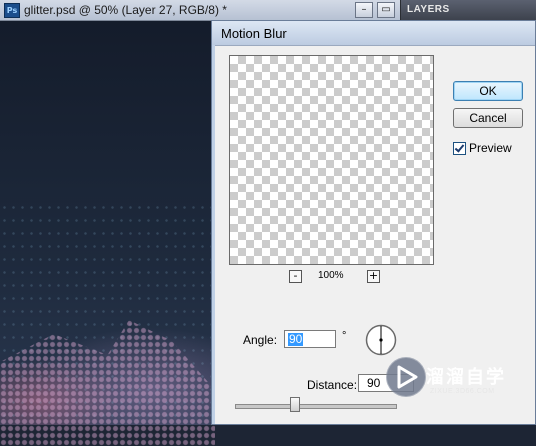 The height and width of the screenshot is (446, 536). I want to click on distance-slider-thumb, so click(294, 404).